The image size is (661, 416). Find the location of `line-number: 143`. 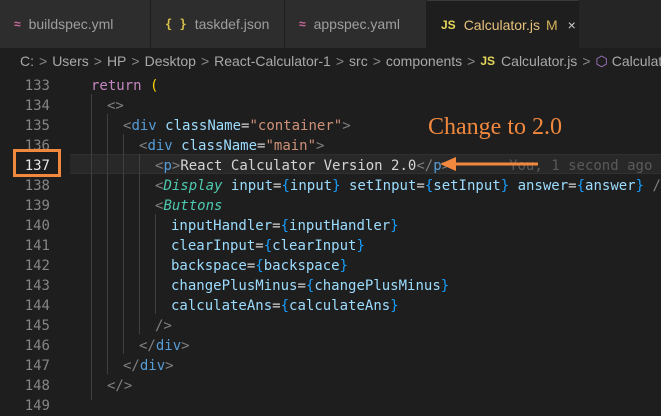

line-number: 143 is located at coordinates (37, 286).